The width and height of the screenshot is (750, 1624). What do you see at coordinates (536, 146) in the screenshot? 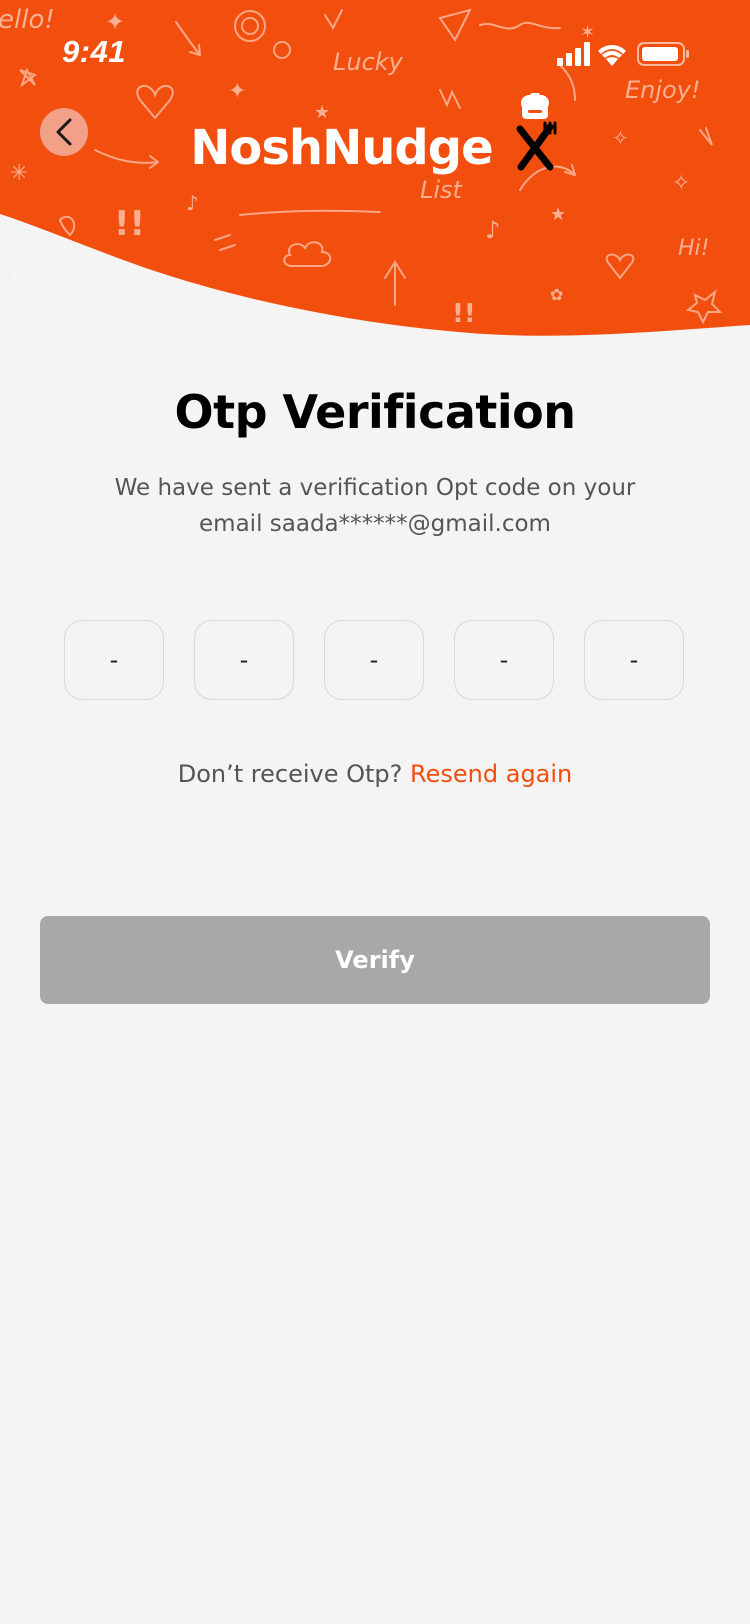
I see `fork-knife-icon` at bounding box center [536, 146].